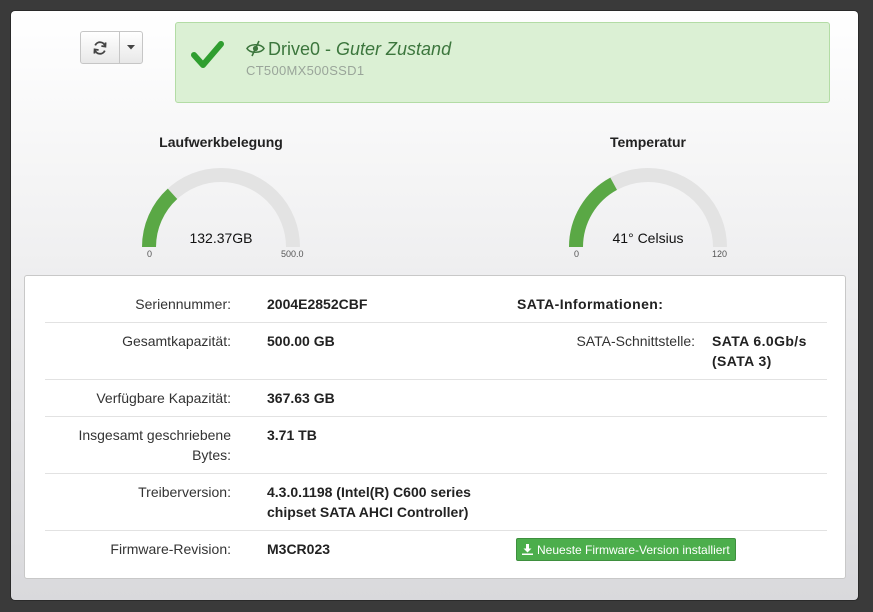 The width and height of the screenshot is (873, 612). I want to click on serial-value: 2004E2852CBF, so click(317, 304).